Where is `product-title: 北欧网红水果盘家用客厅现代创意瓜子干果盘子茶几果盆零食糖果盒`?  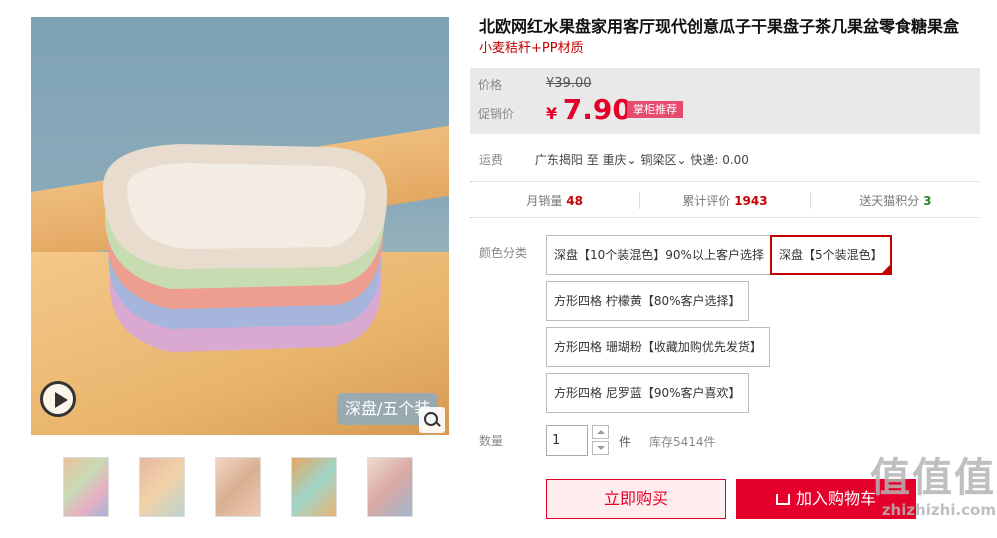 product-title: 北欧网红水果盘家用客厅现代创意瓜子干果盘子茶几果盆零食糖果盒 is located at coordinates (719, 26).